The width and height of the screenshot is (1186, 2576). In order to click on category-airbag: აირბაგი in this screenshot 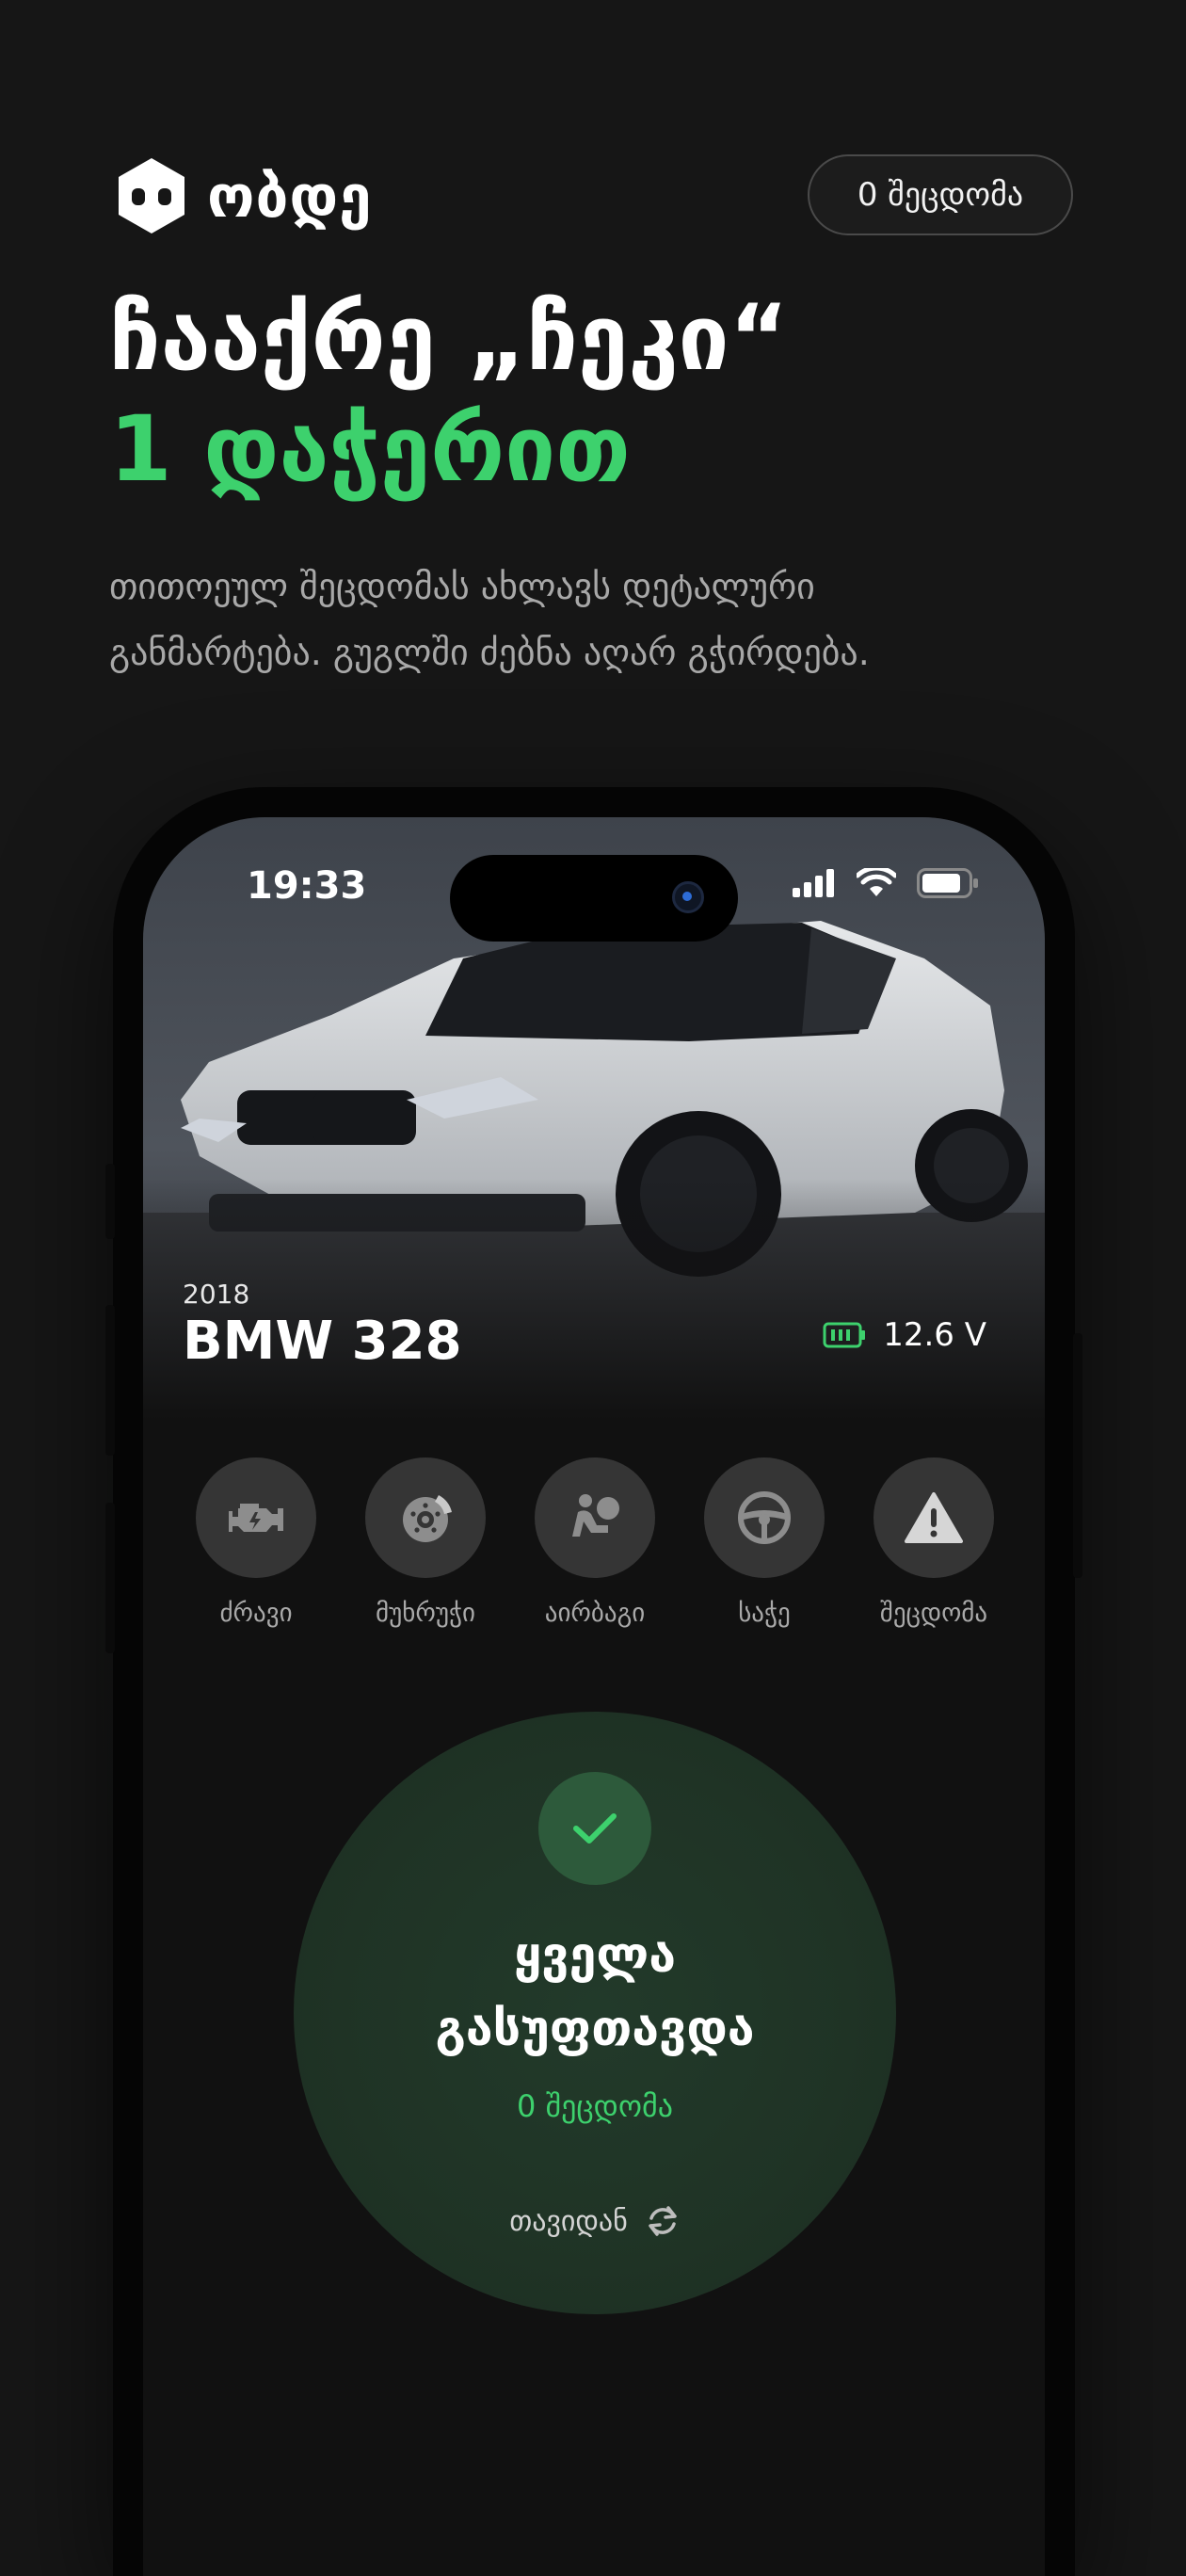, I will do `click(595, 1542)`.